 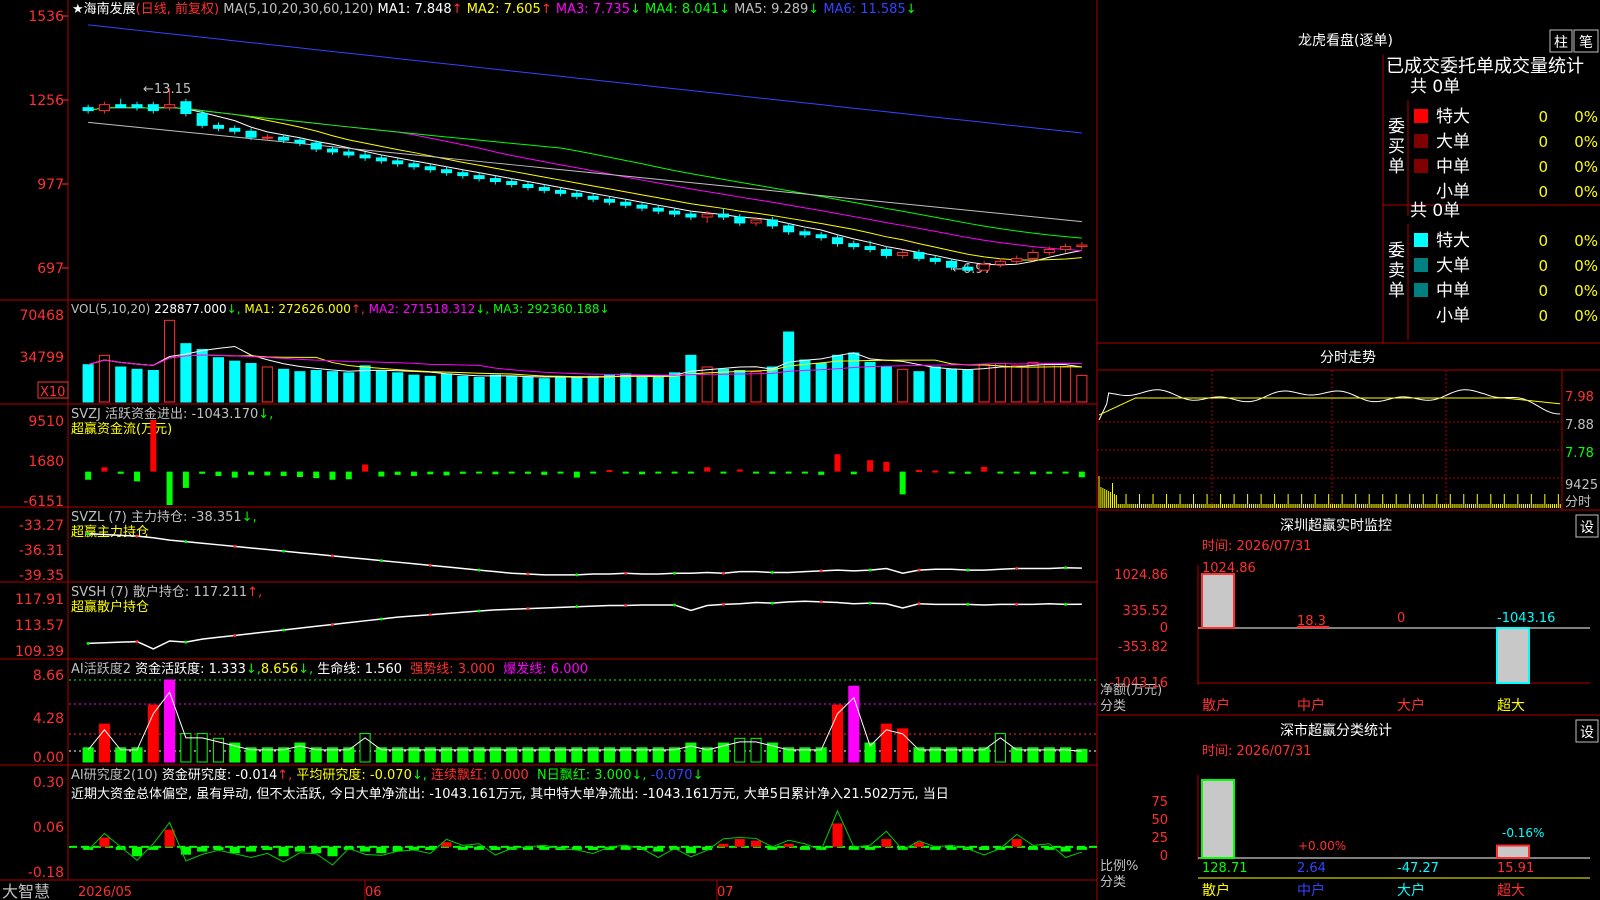 I want to click on ai-research-line, so click(x=585, y=837).